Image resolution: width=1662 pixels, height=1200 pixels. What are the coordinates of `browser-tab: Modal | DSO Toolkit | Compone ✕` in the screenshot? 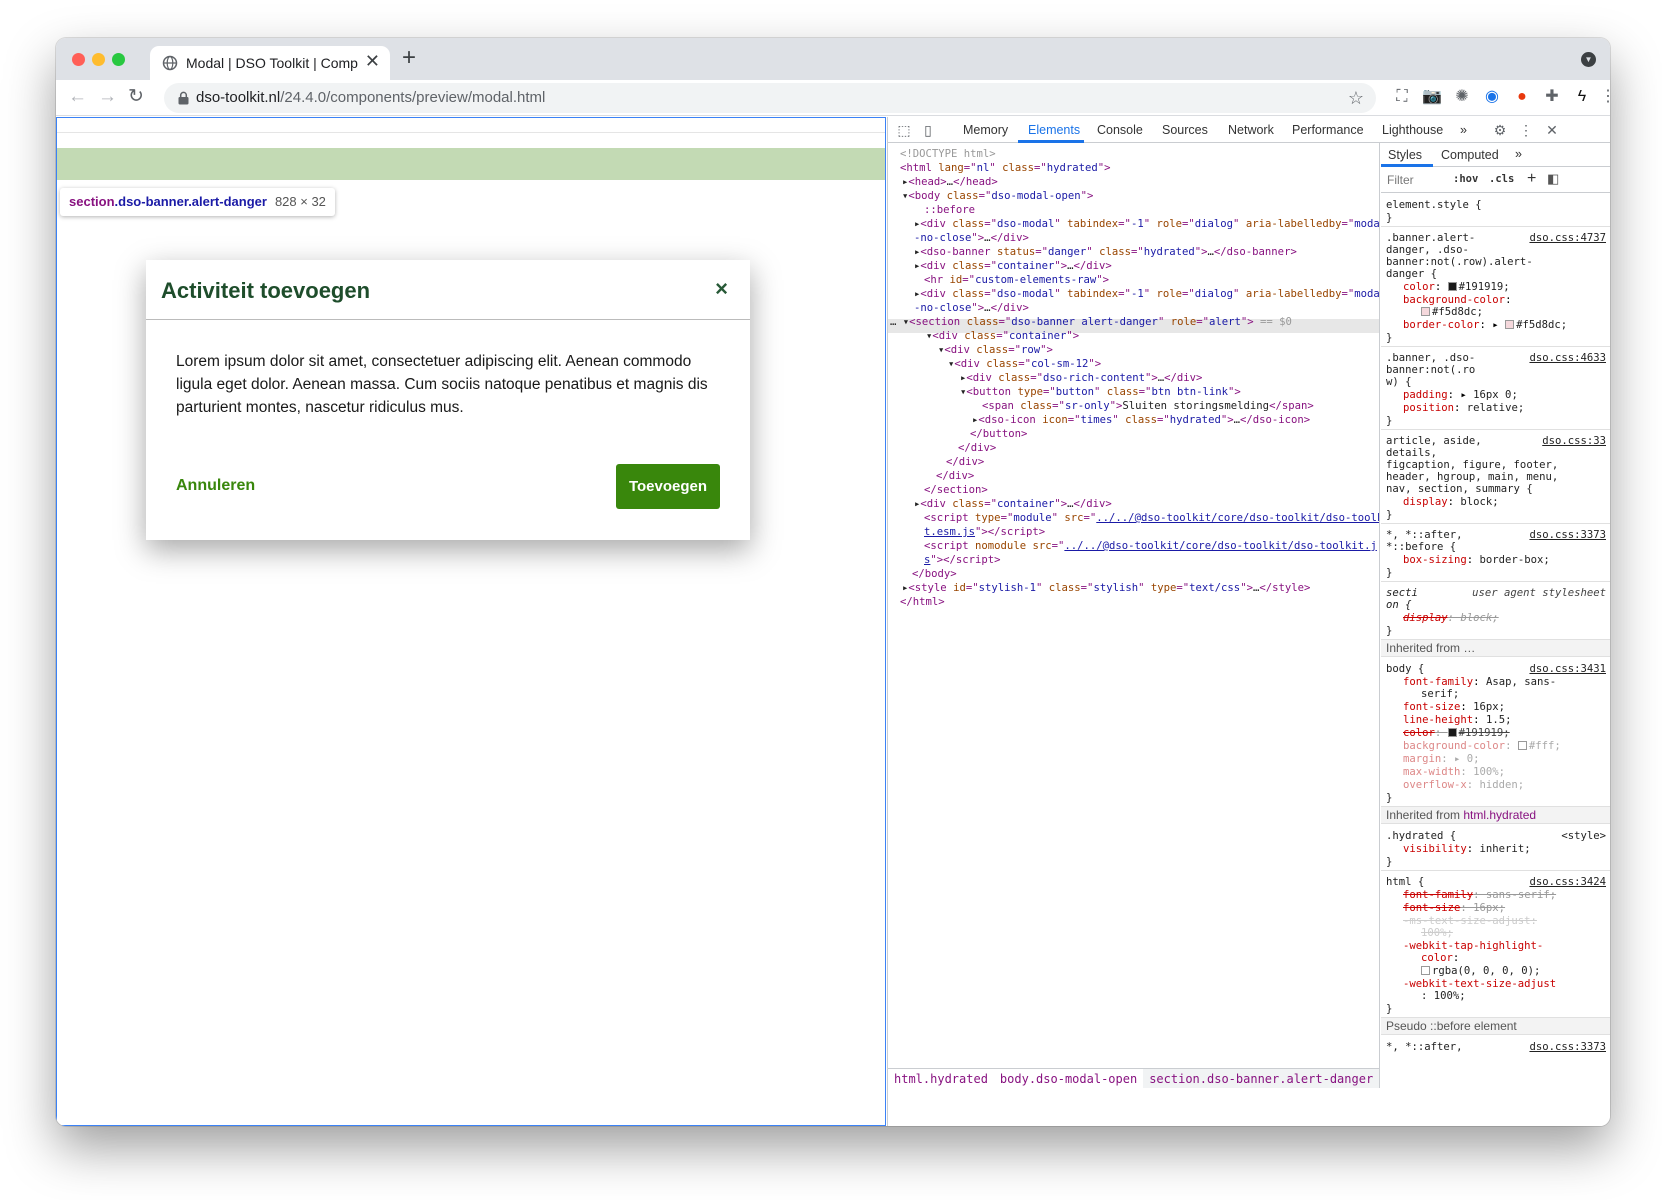 It's located at (270, 63).